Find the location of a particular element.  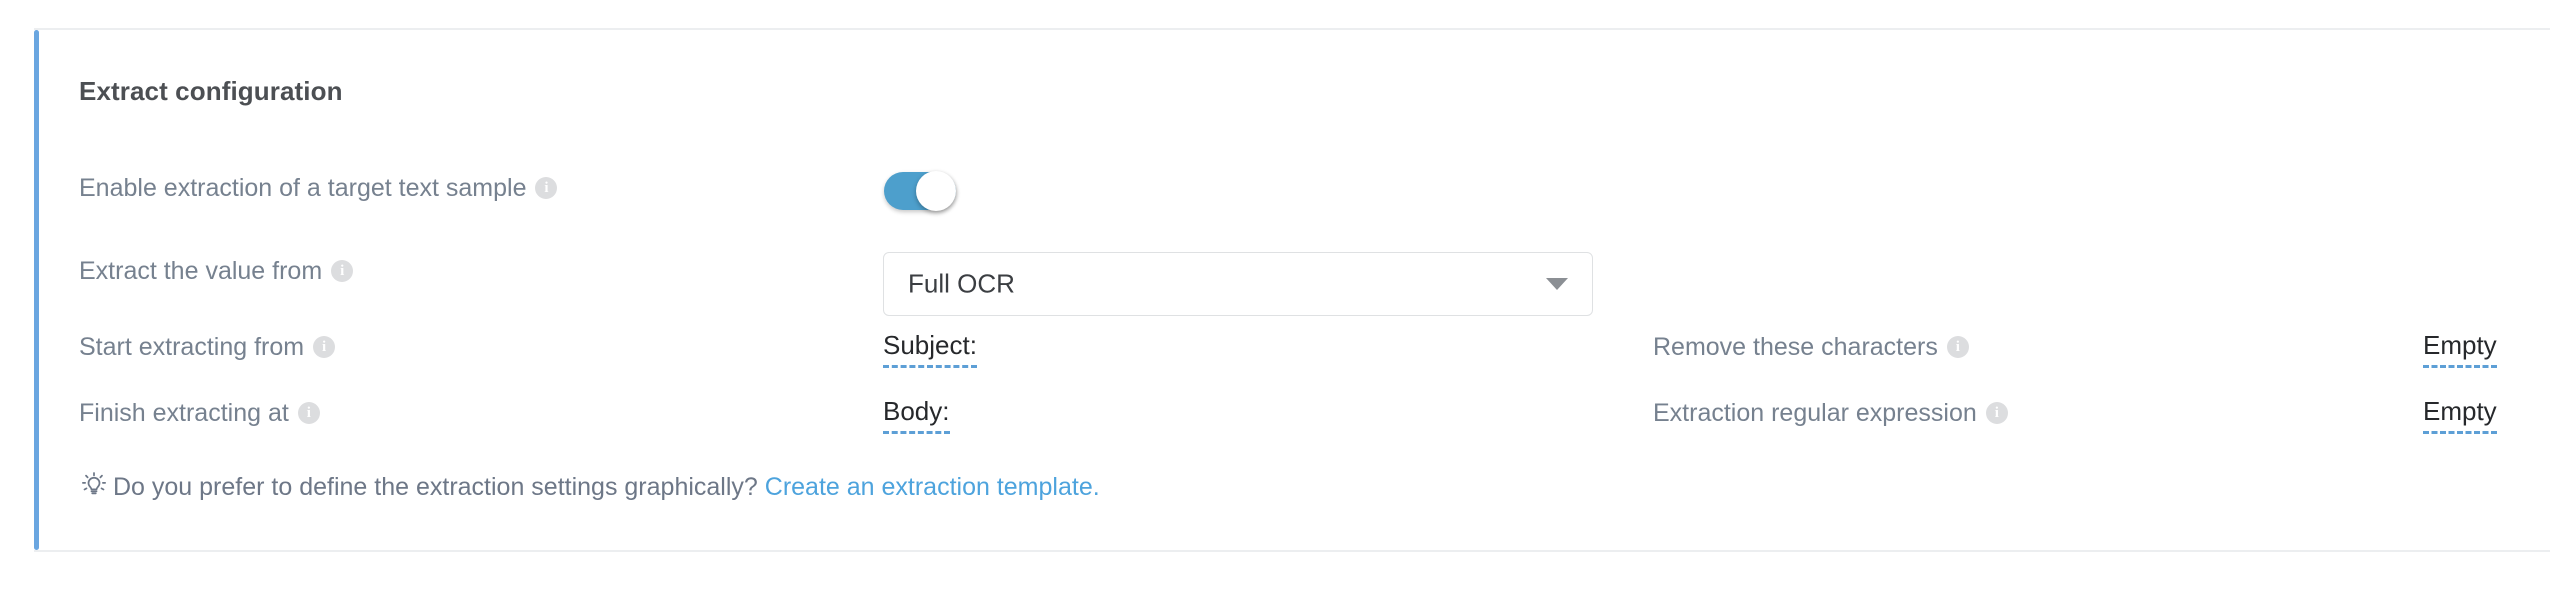

lightbulb-icon is located at coordinates (94, 485).